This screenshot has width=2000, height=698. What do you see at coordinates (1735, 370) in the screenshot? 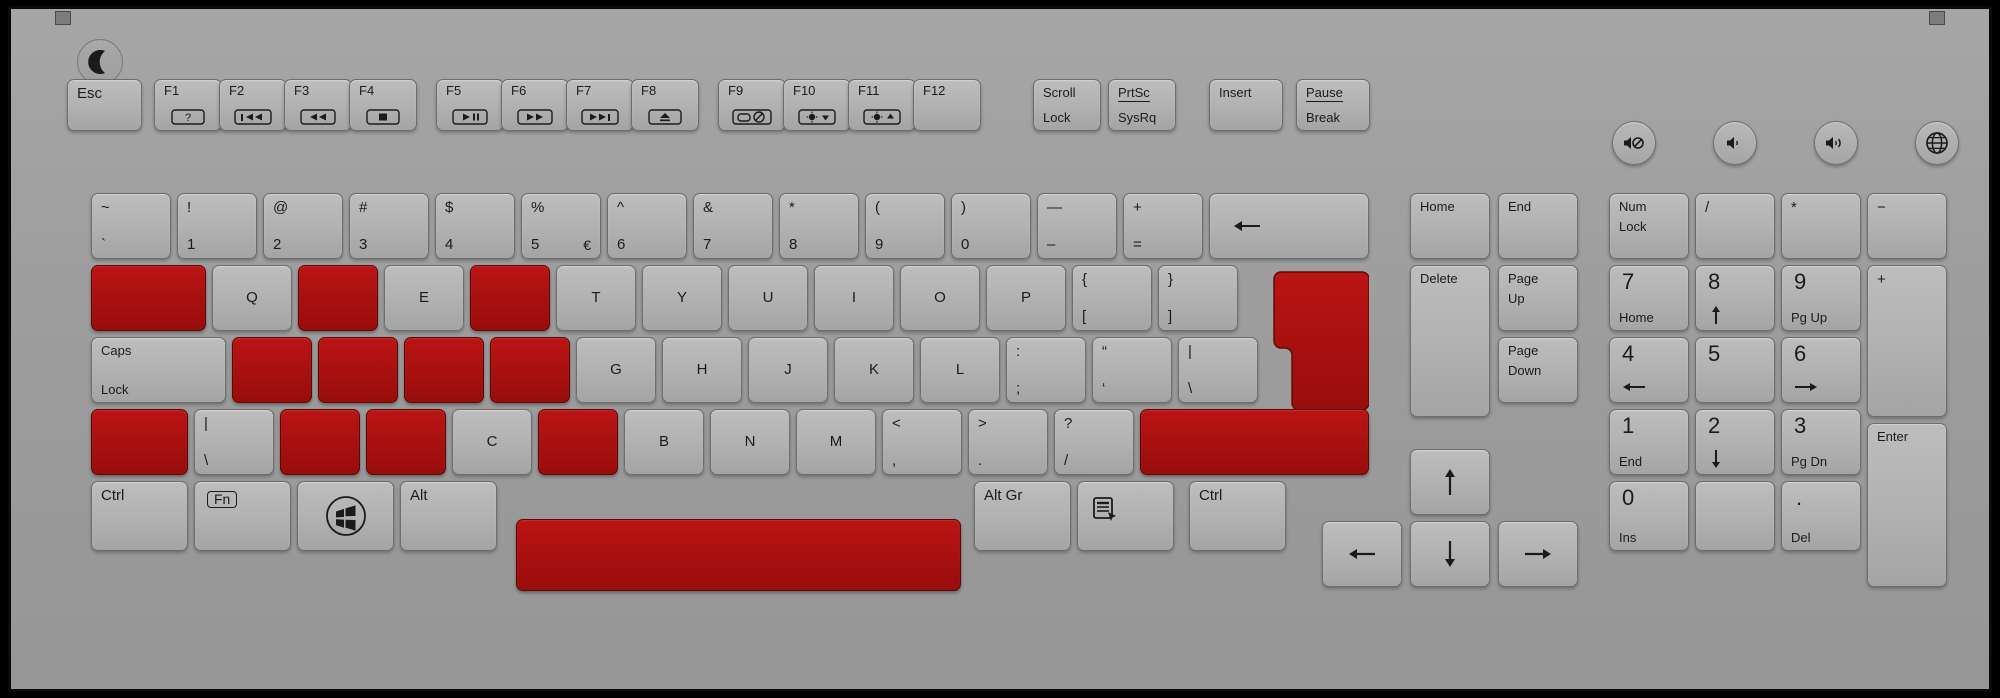
I see `key-num-5: 5` at bounding box center [1735, 370].